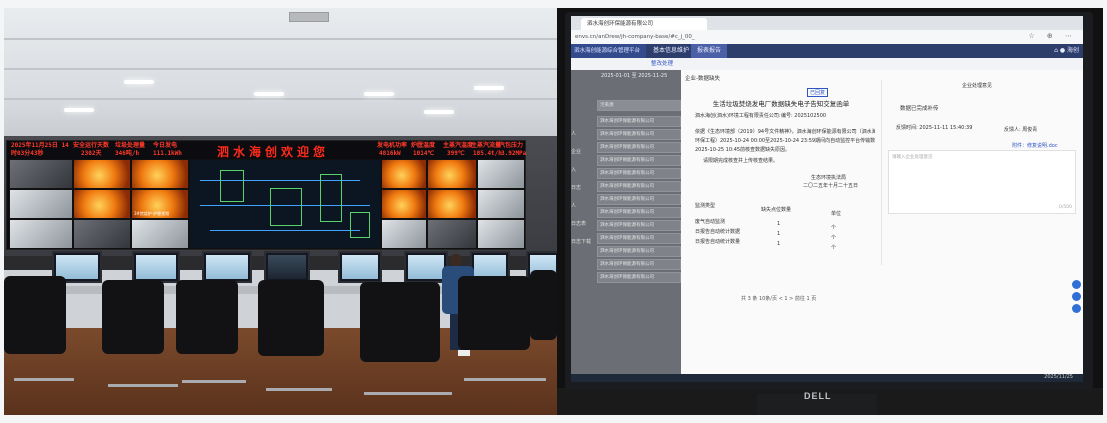  What do you see at coordinates (165, 145) in the screenshot?
I see `power-label: 今日发电` at bounding box center [165, 145].